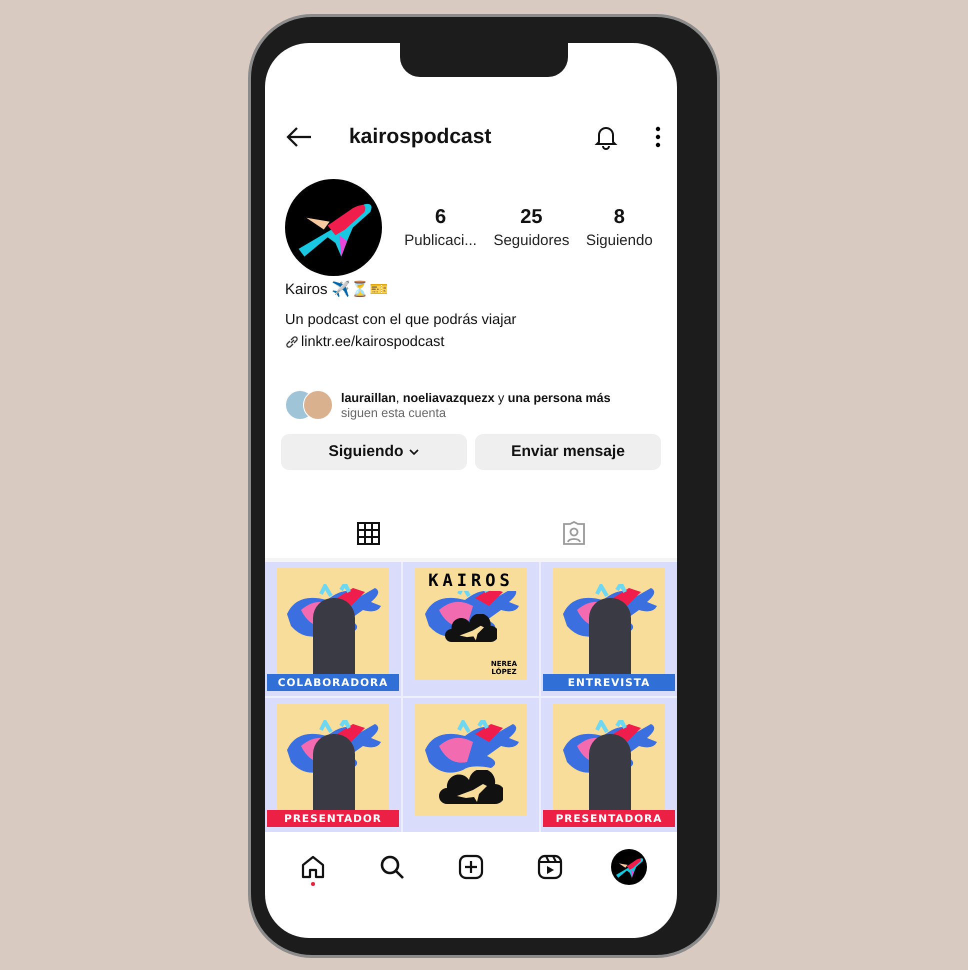  What do you see at coordinates (550, 867) in the screenshot?
I see `reels-icon` at bounding box center [550, 867].